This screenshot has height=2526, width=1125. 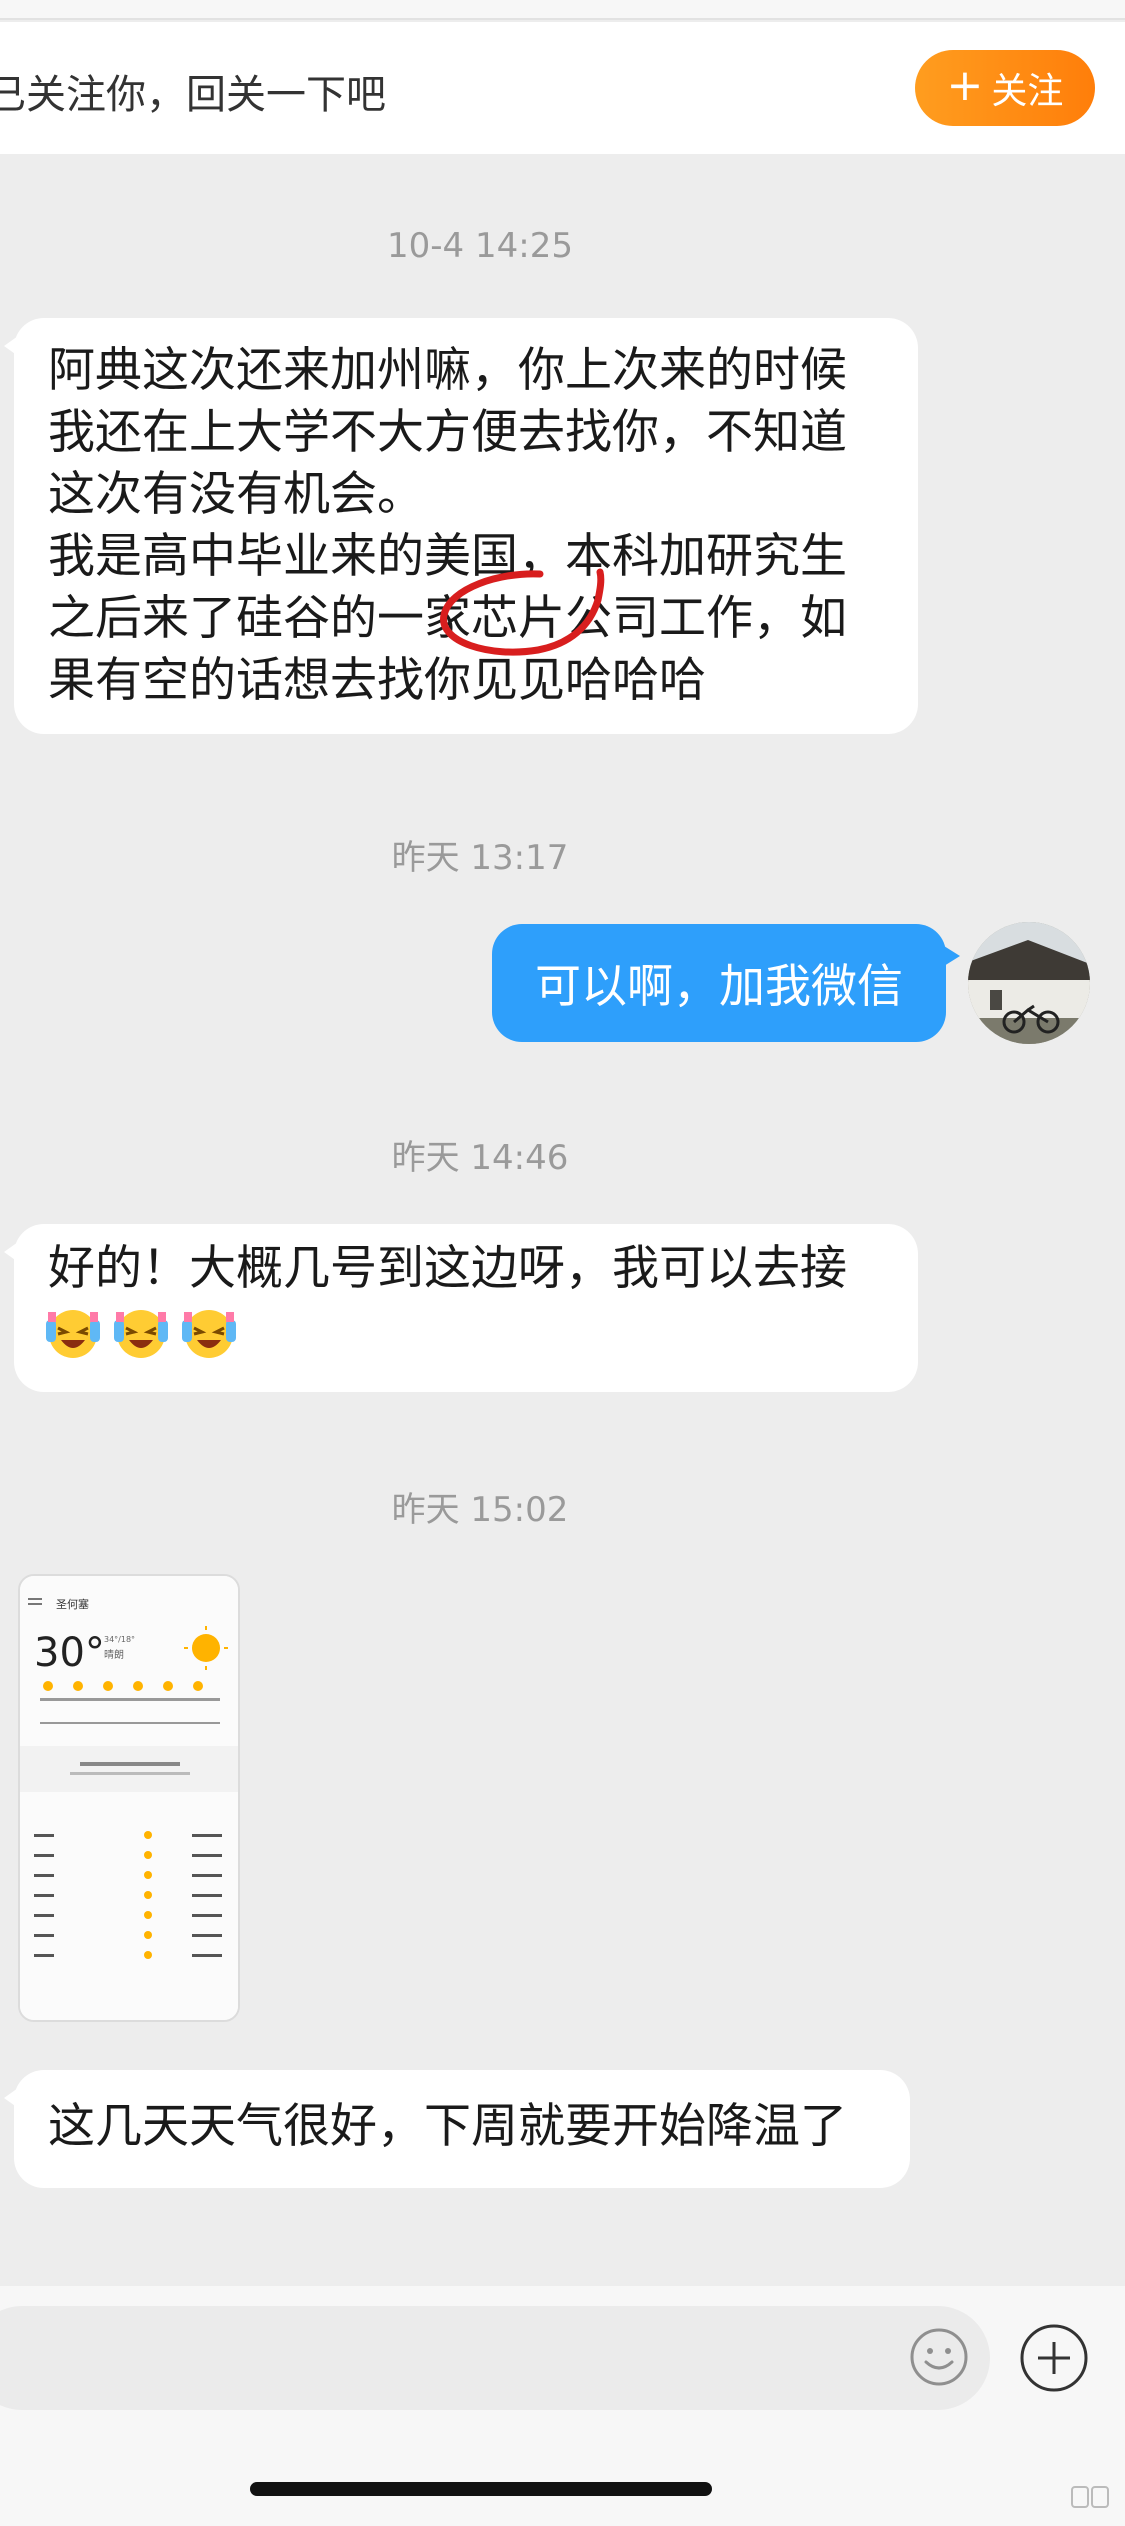 I want to click on status-strip, so click(x=562, y=10).